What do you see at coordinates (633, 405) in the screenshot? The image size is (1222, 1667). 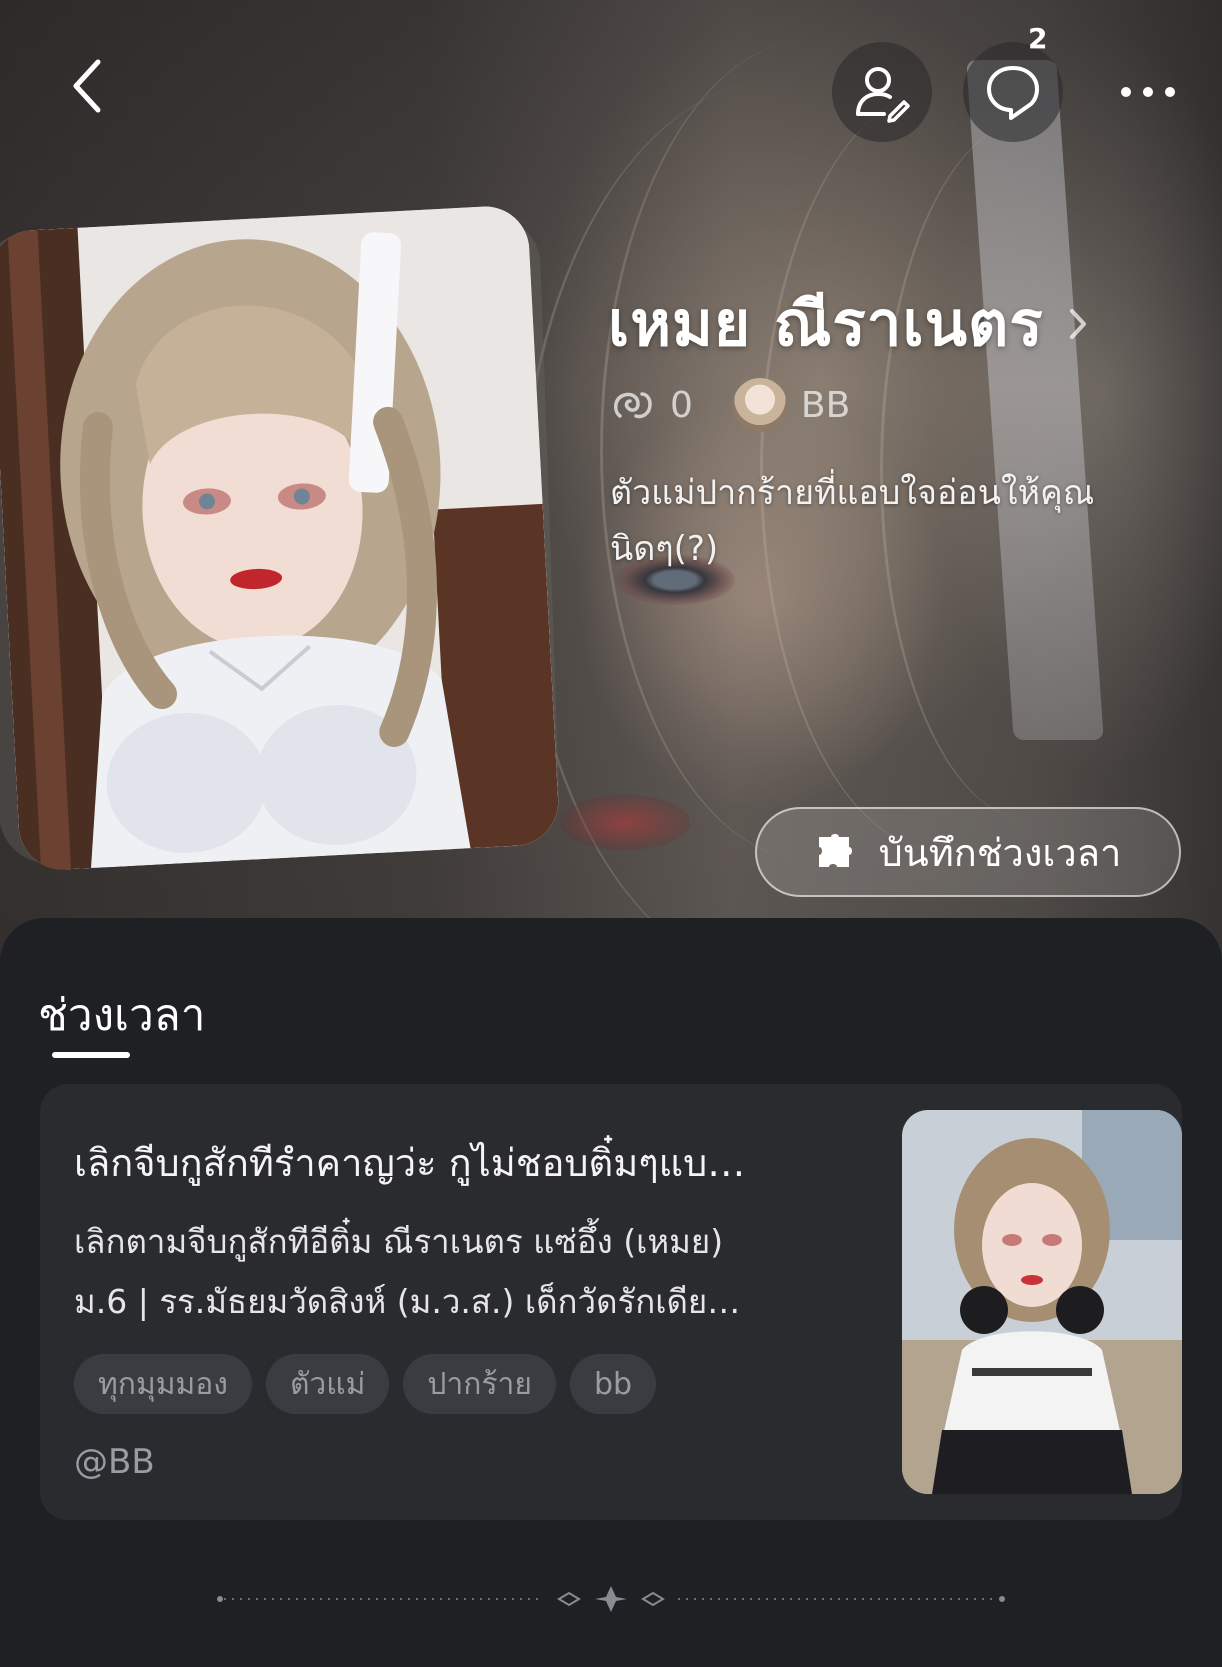 I see `chat-count-icon` at bounding box center [633, 405].